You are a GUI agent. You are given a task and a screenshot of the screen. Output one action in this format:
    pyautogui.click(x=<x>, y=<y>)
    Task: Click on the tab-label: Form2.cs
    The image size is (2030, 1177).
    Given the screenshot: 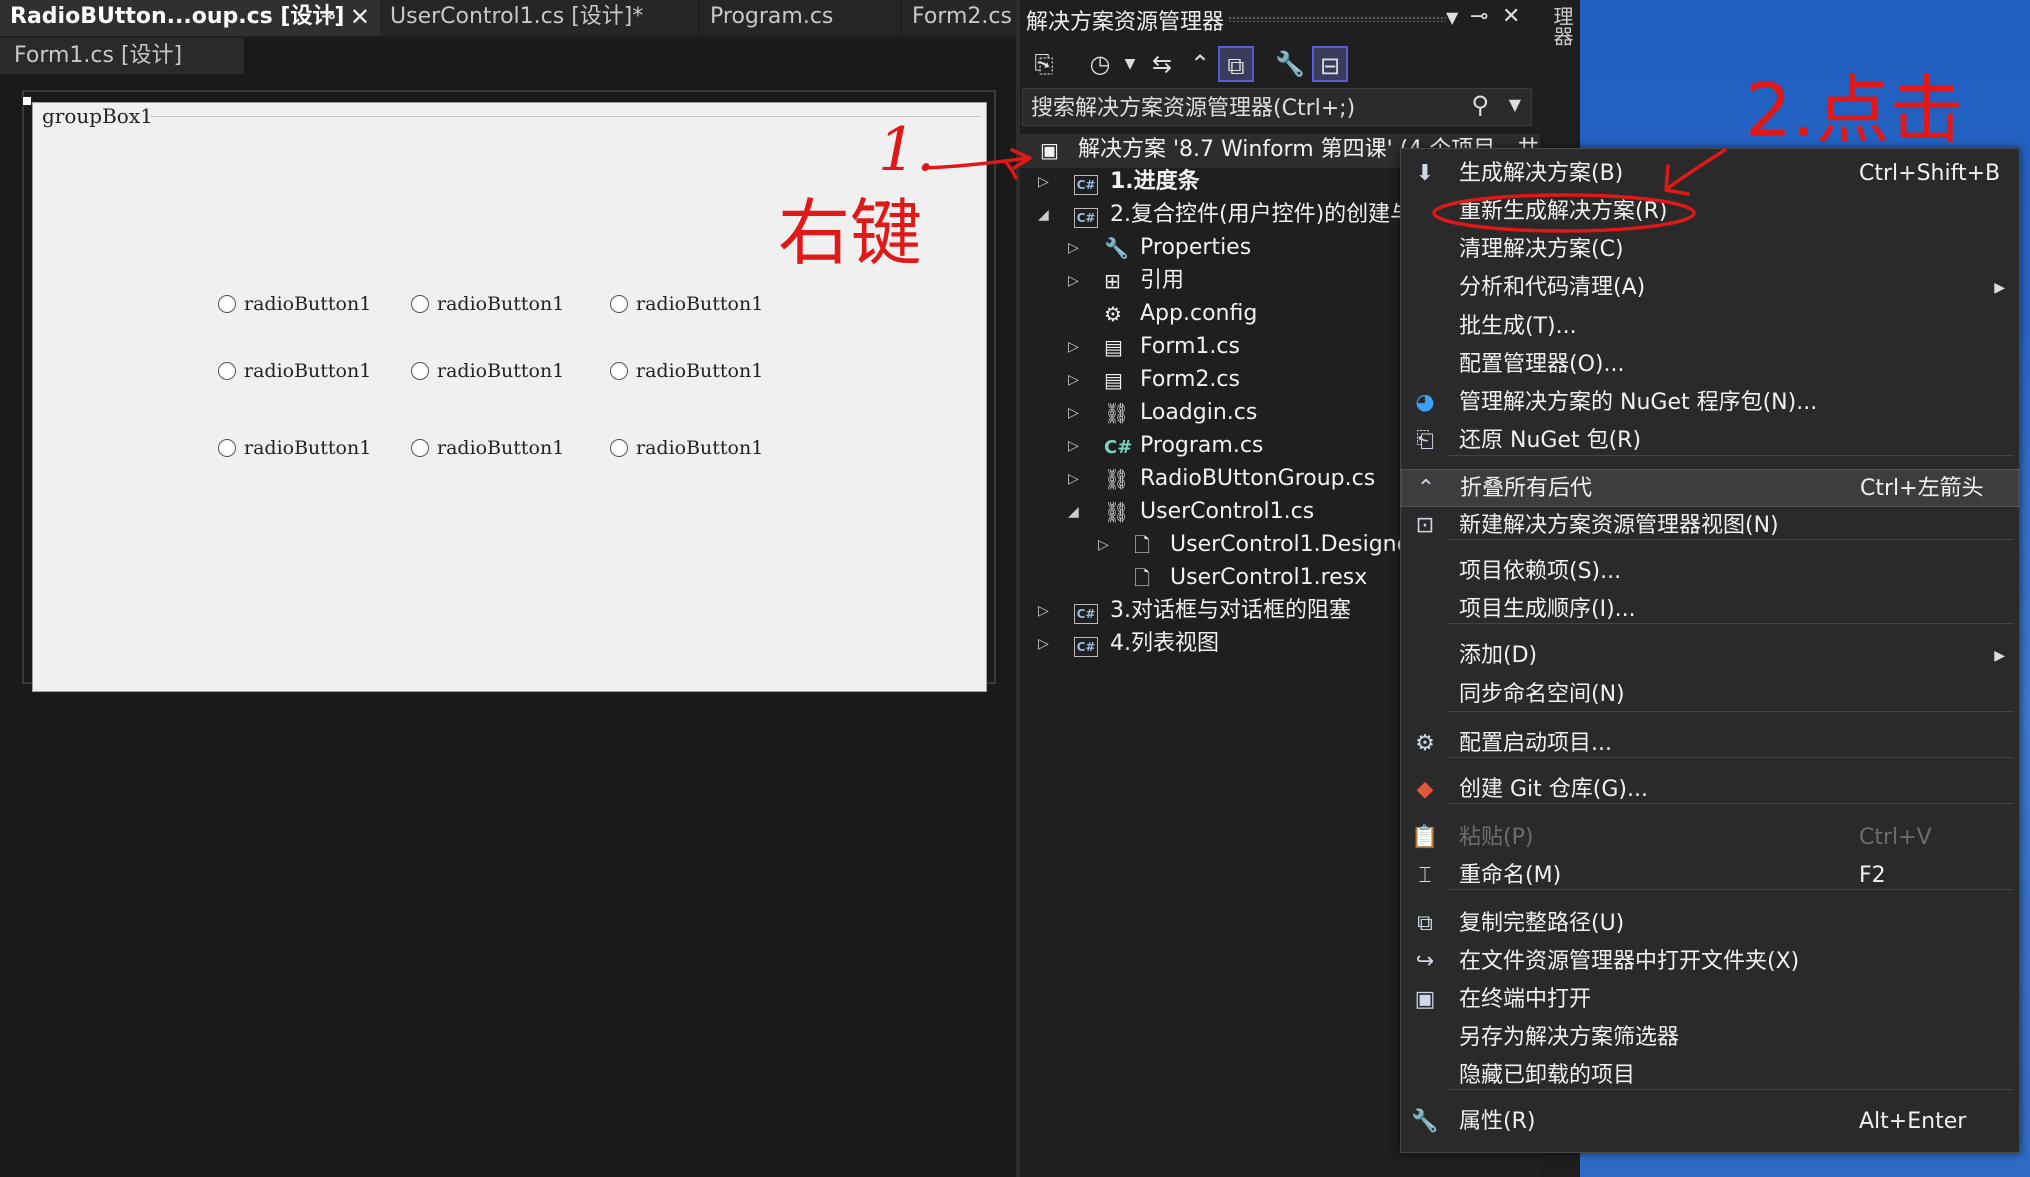 What is the action you would take?
    pyautogui.click(x=962, y=16)
    